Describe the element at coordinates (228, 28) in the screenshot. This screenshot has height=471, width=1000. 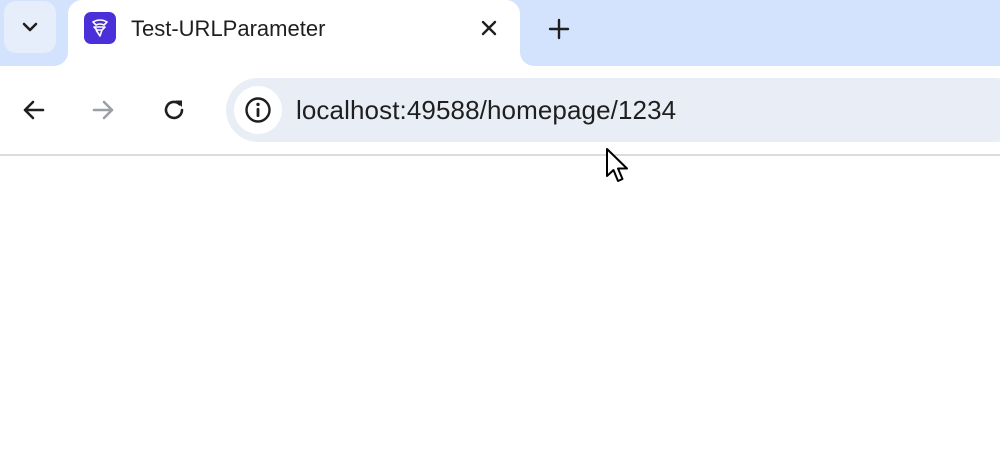
I see `tab-title: Test-URLParameter` at that location.